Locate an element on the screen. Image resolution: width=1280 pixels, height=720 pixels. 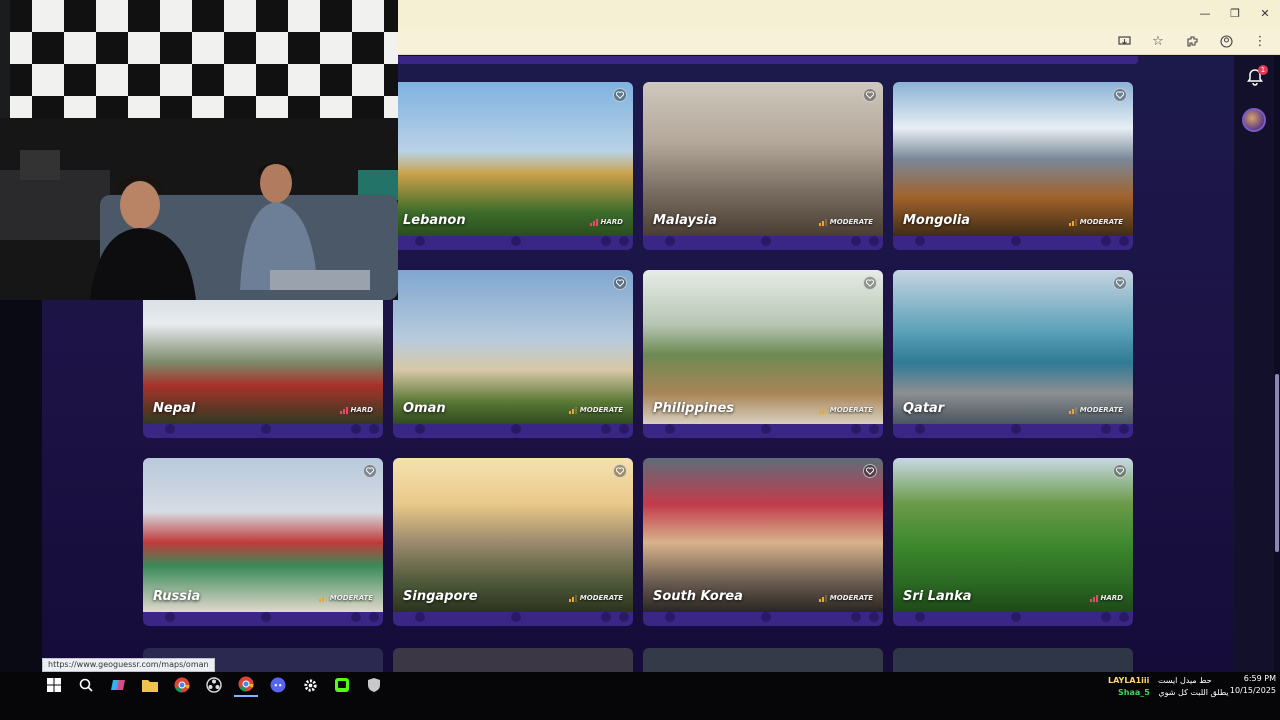
minimize-button: — is located at coordinates (1205, 13).